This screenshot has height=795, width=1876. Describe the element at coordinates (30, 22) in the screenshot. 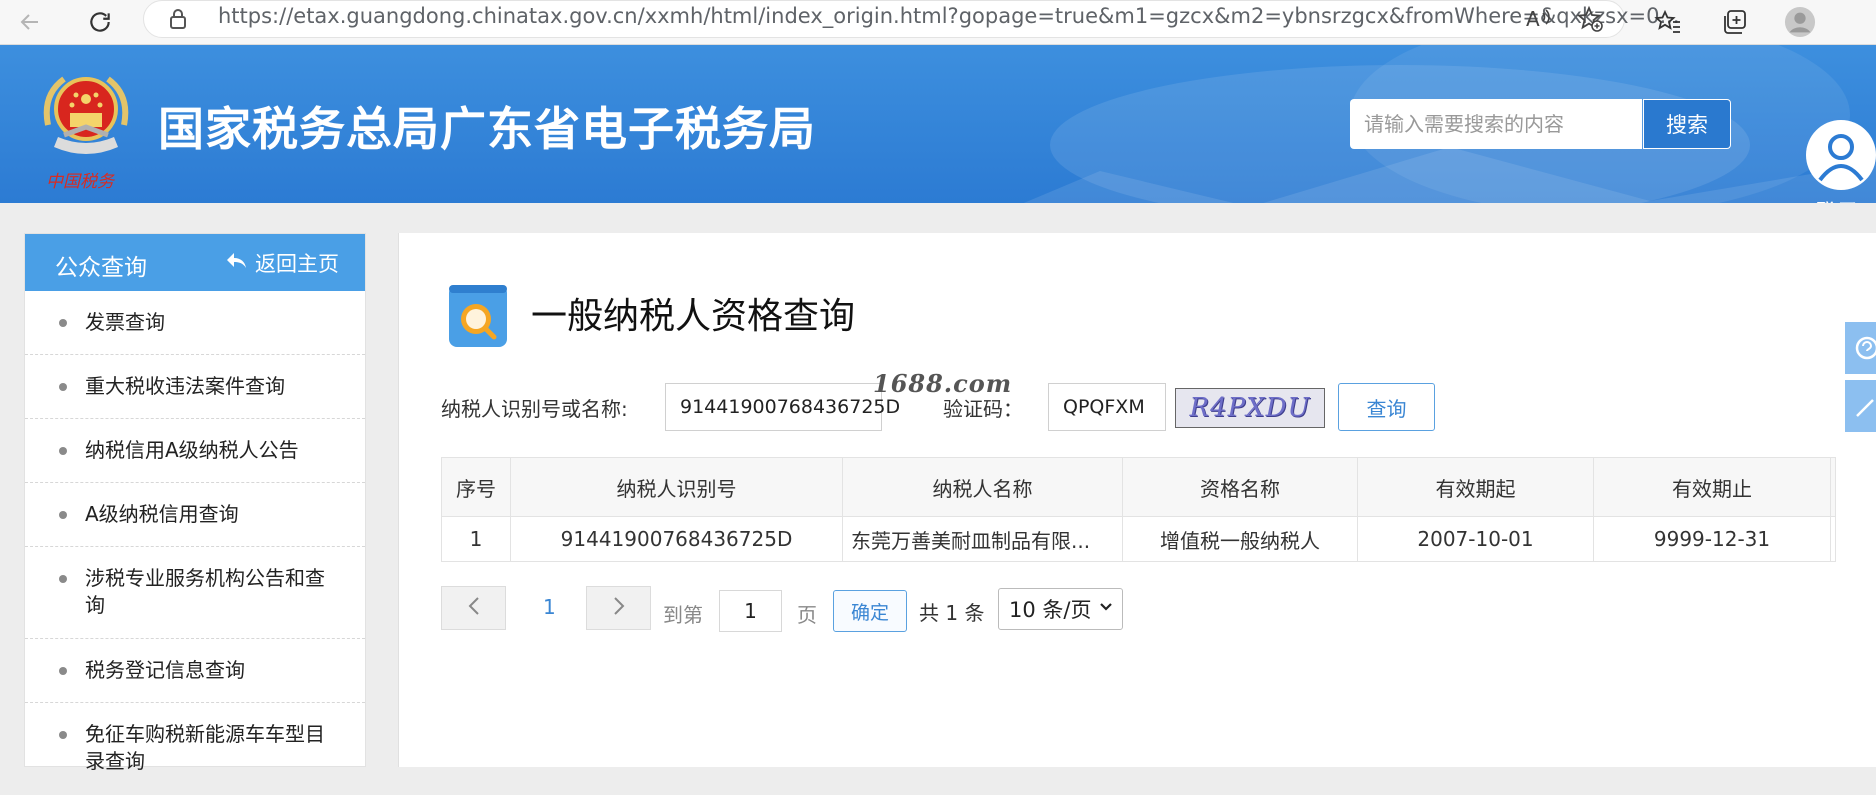

I see `back-arrow-icon` at that location.